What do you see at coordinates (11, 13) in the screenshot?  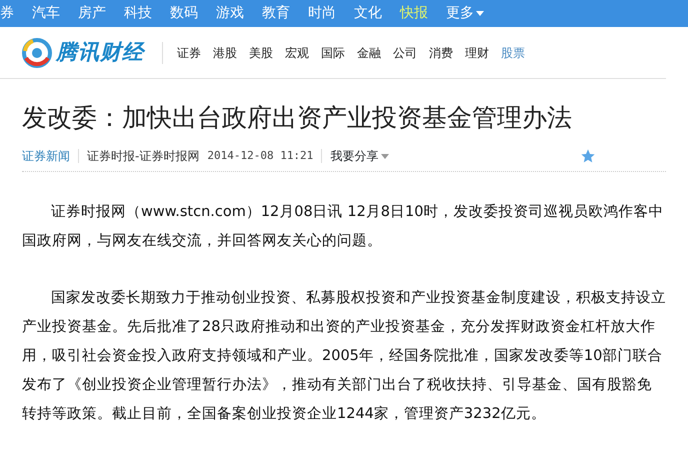 I see `nav-link-item: 券` at bounding box center [11, 13].